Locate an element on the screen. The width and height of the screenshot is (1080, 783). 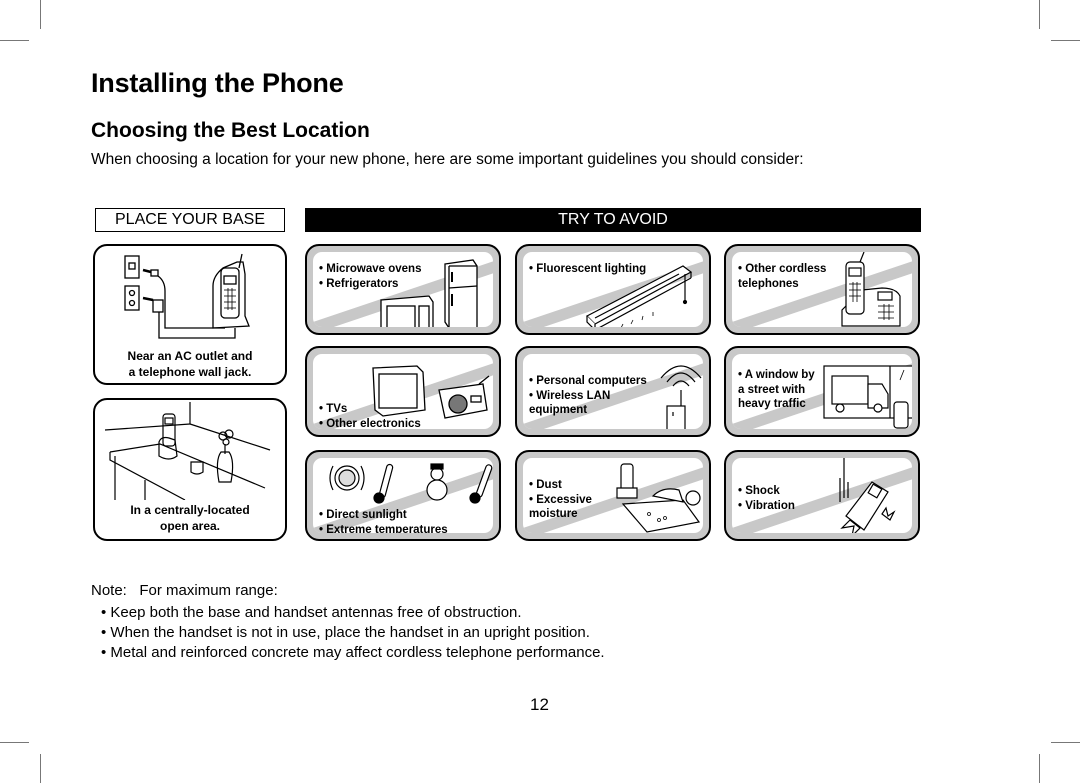
avoid-card: • Other cordless telephones is located at coordinates (822, 289).